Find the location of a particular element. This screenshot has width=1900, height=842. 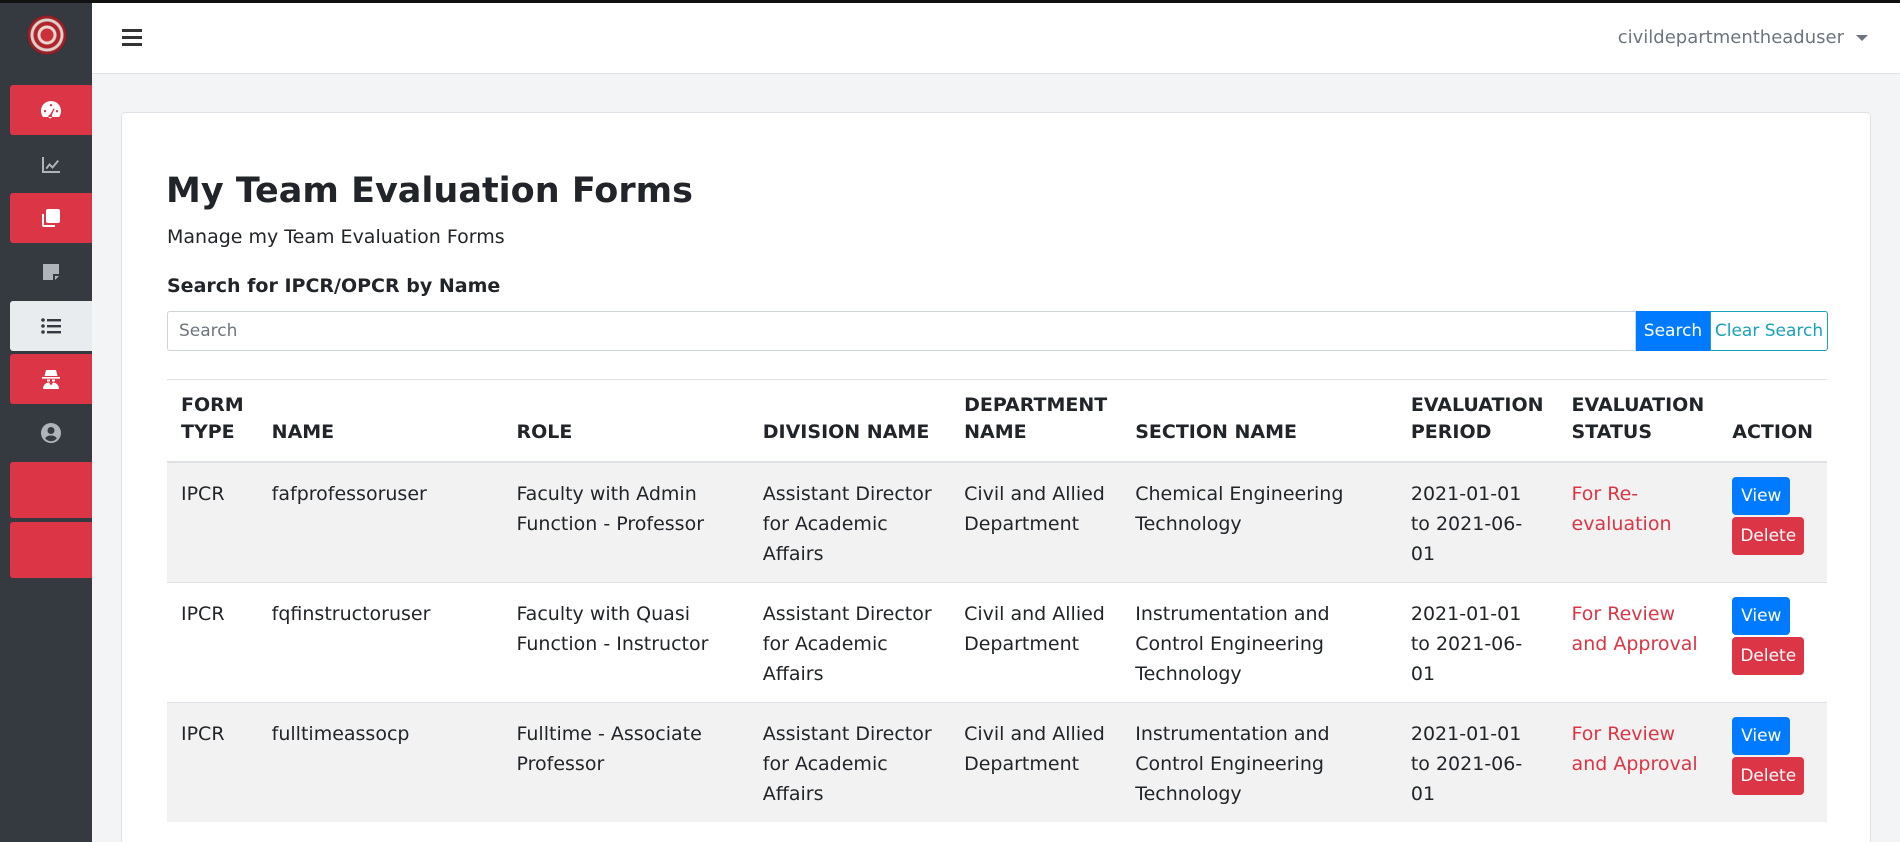

menu-toggle-icon is located at coordinates (132, 38).